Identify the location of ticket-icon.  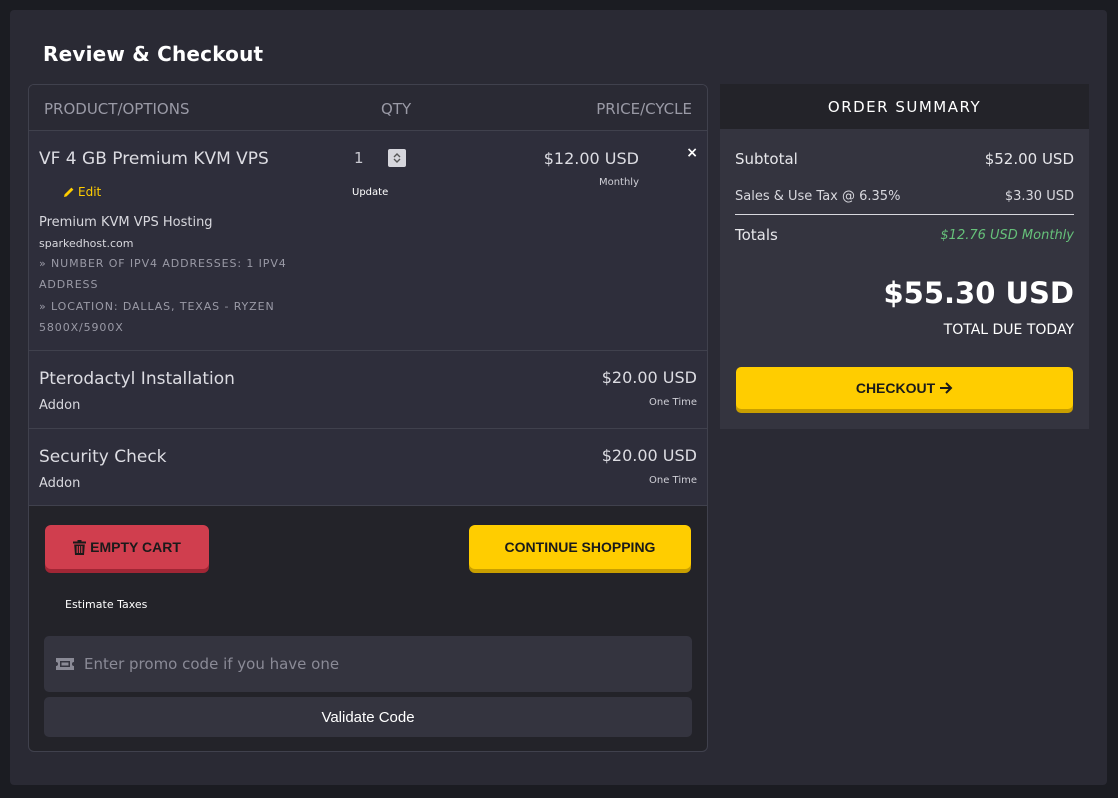
(65, 664).